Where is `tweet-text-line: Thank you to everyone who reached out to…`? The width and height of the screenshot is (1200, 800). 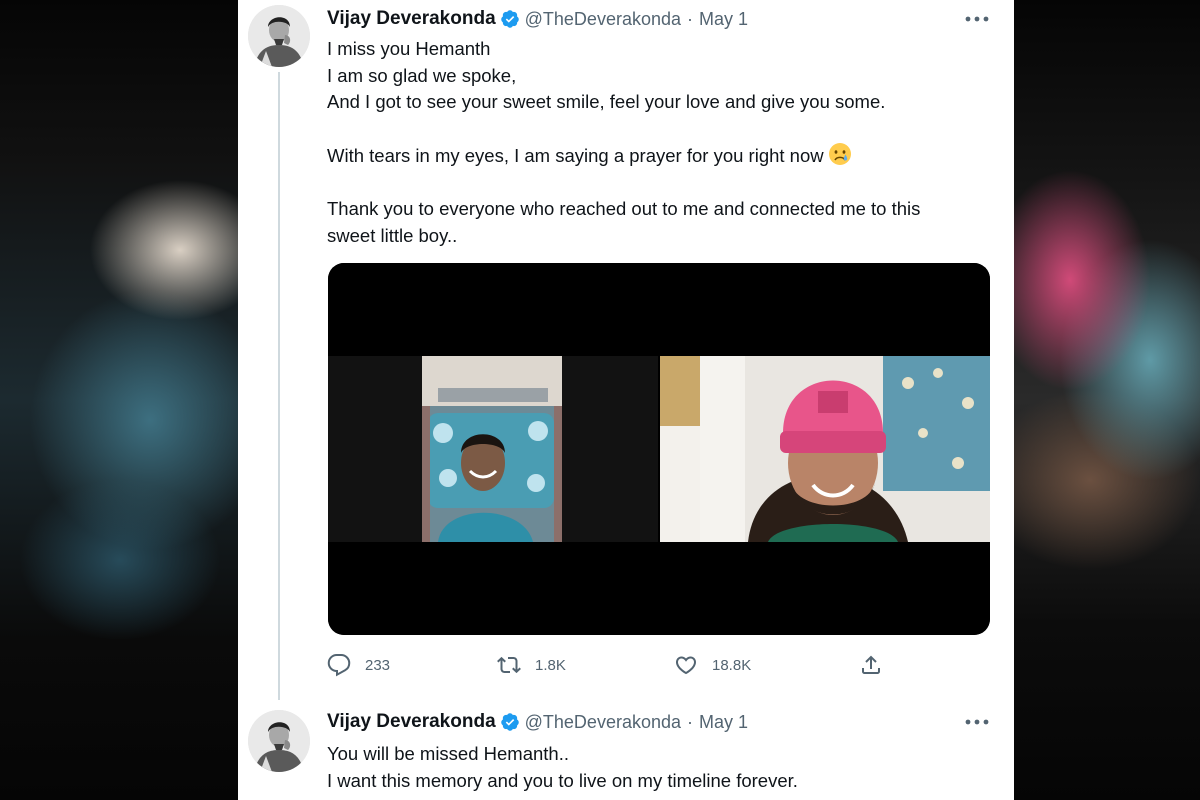
tweet-text-line: Thank you to everyone who reached out to… is located at coordinates (624, 208).